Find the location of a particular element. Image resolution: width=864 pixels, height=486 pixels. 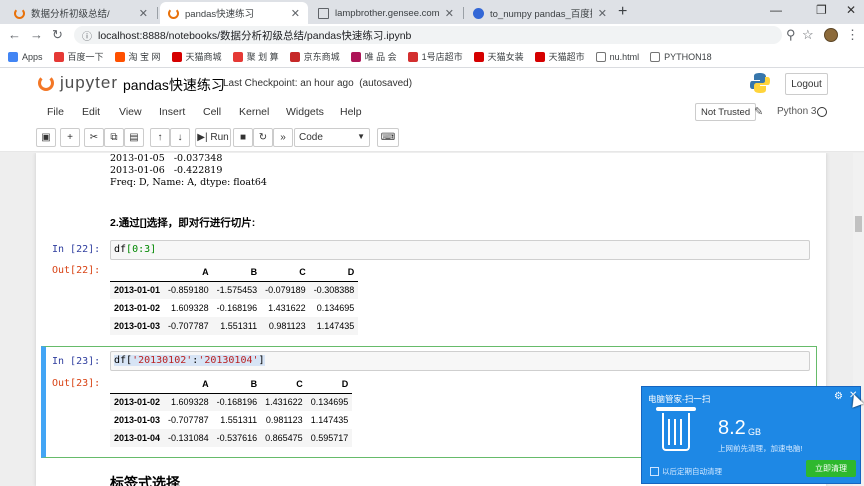

menu-file: File is located at coordinates (55, 112).